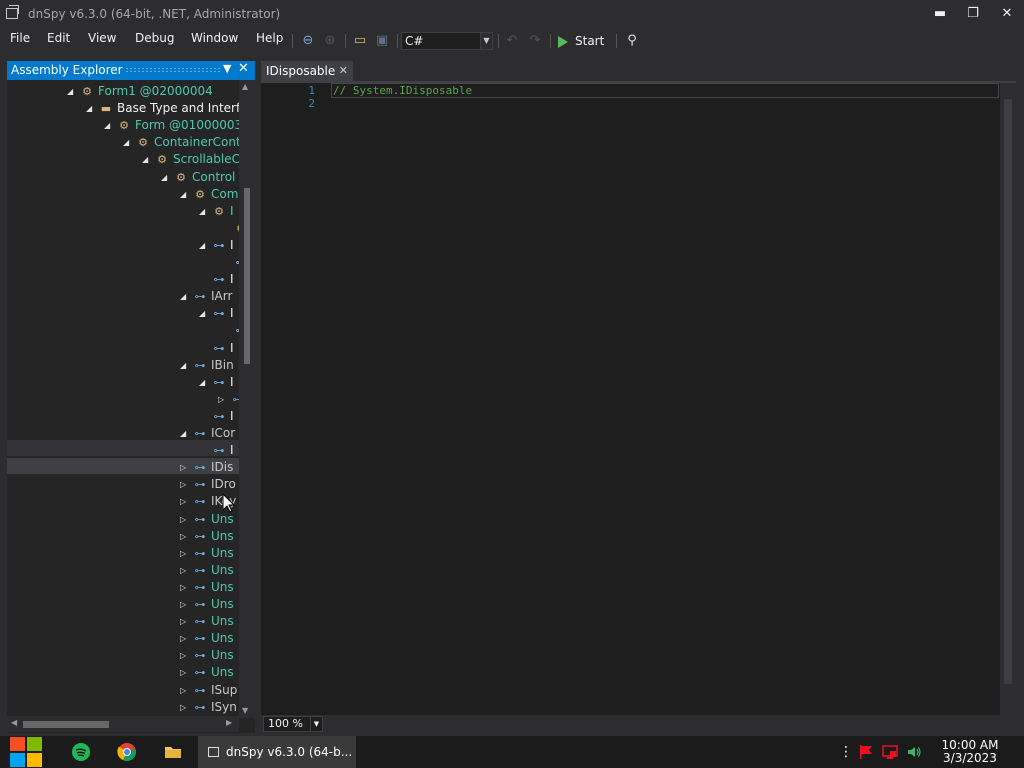 This screenshot has width=1024, height=768. What do you see at coordinates (308, 41) in the screenshot?
I see `back-icon: ⊖` at bounding box center [308, 41].